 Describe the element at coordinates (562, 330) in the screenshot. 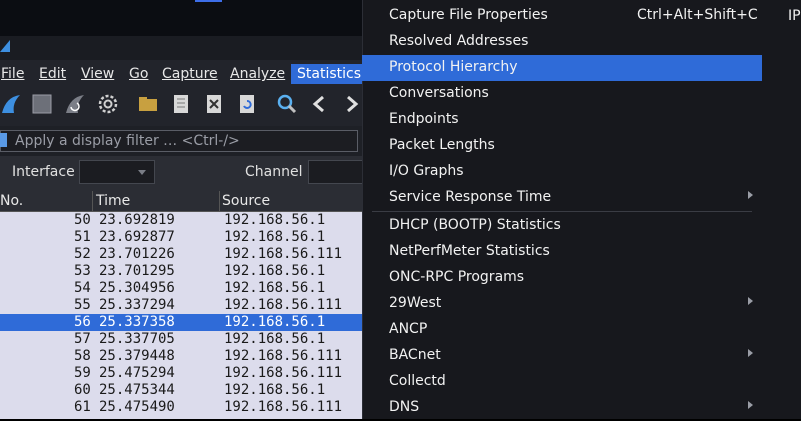

I see `menu-item-ancp: ANCP` at that location.